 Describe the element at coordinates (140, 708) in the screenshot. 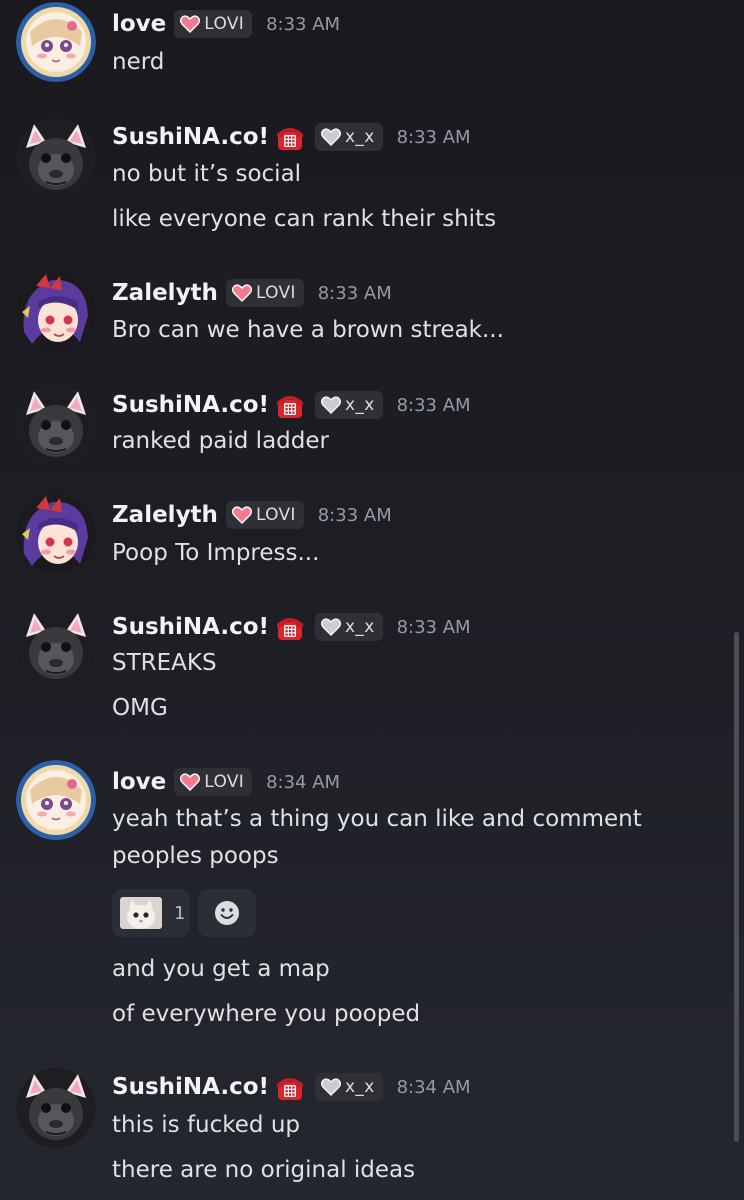

I see `message-text: OMG` at that location.